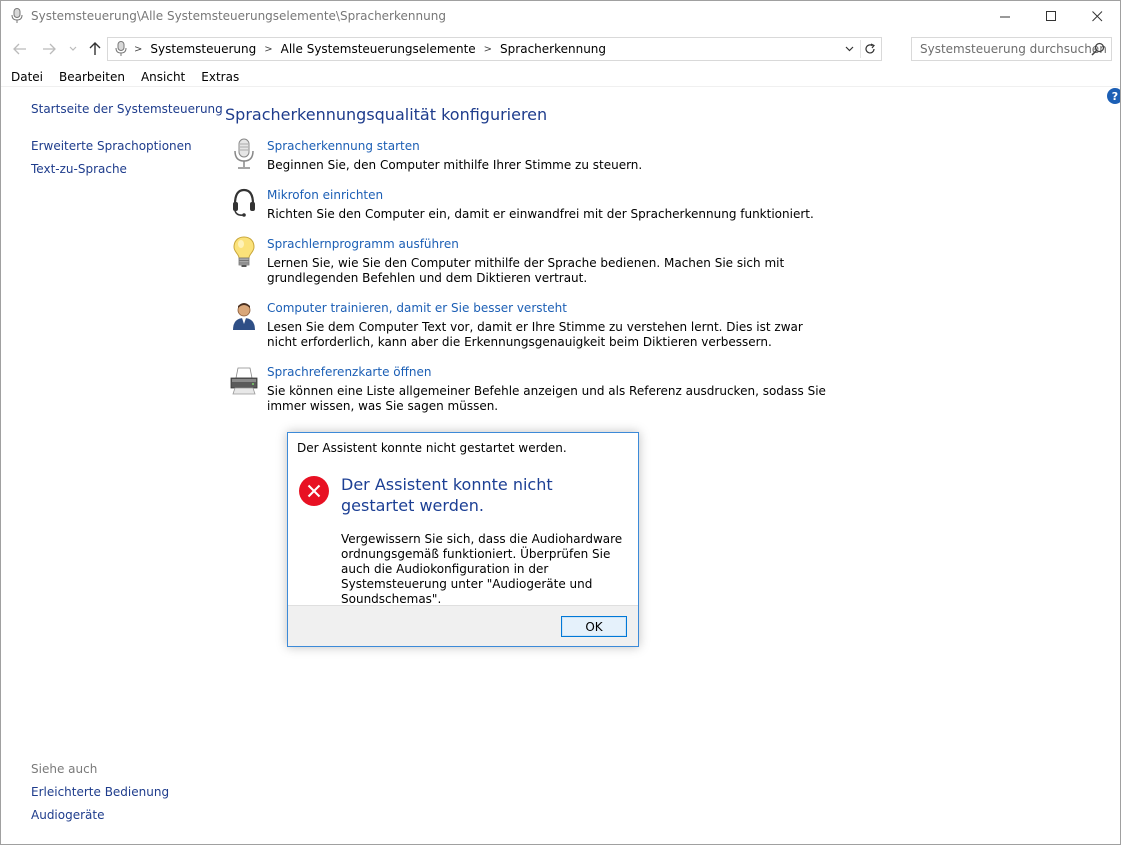 The width and height of the screenshot is (1121, 845). What do you see at coordinates (463, 625) in the screenshot?
I see `dialog-footer: OK` at bounding box center [463, 625].